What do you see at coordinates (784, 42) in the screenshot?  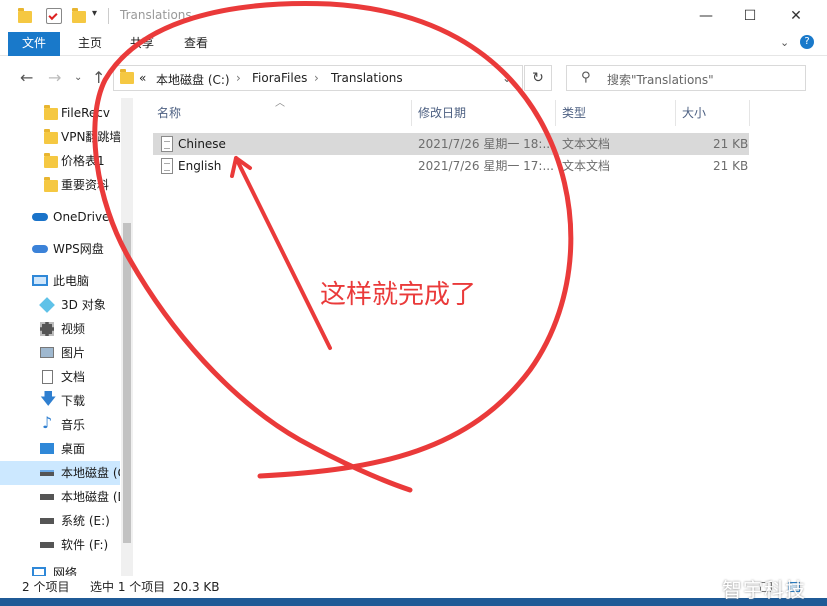 I see `expand-ribbon-icon: ⌄` at bounding box center [784, 42].